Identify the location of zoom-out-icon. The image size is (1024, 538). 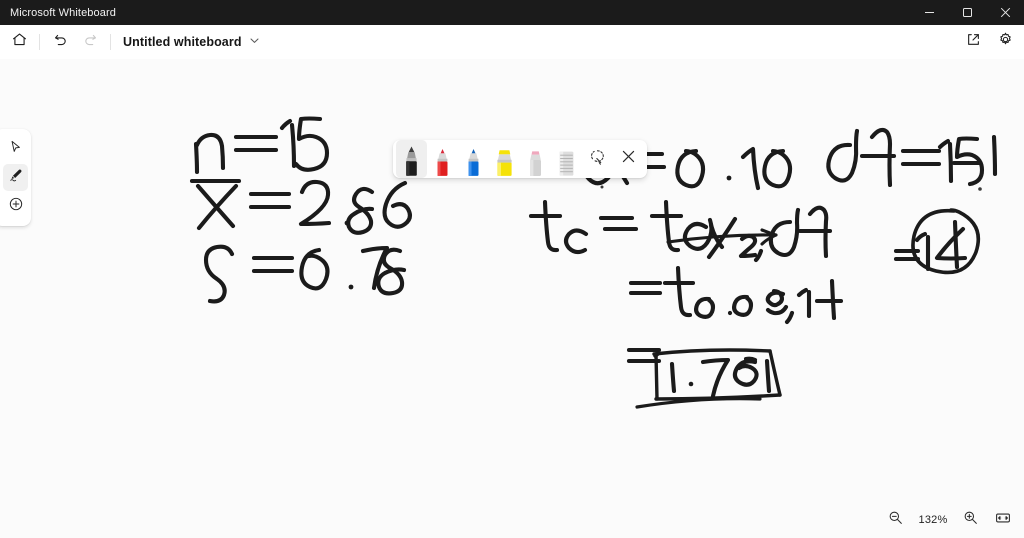
(895, 520).